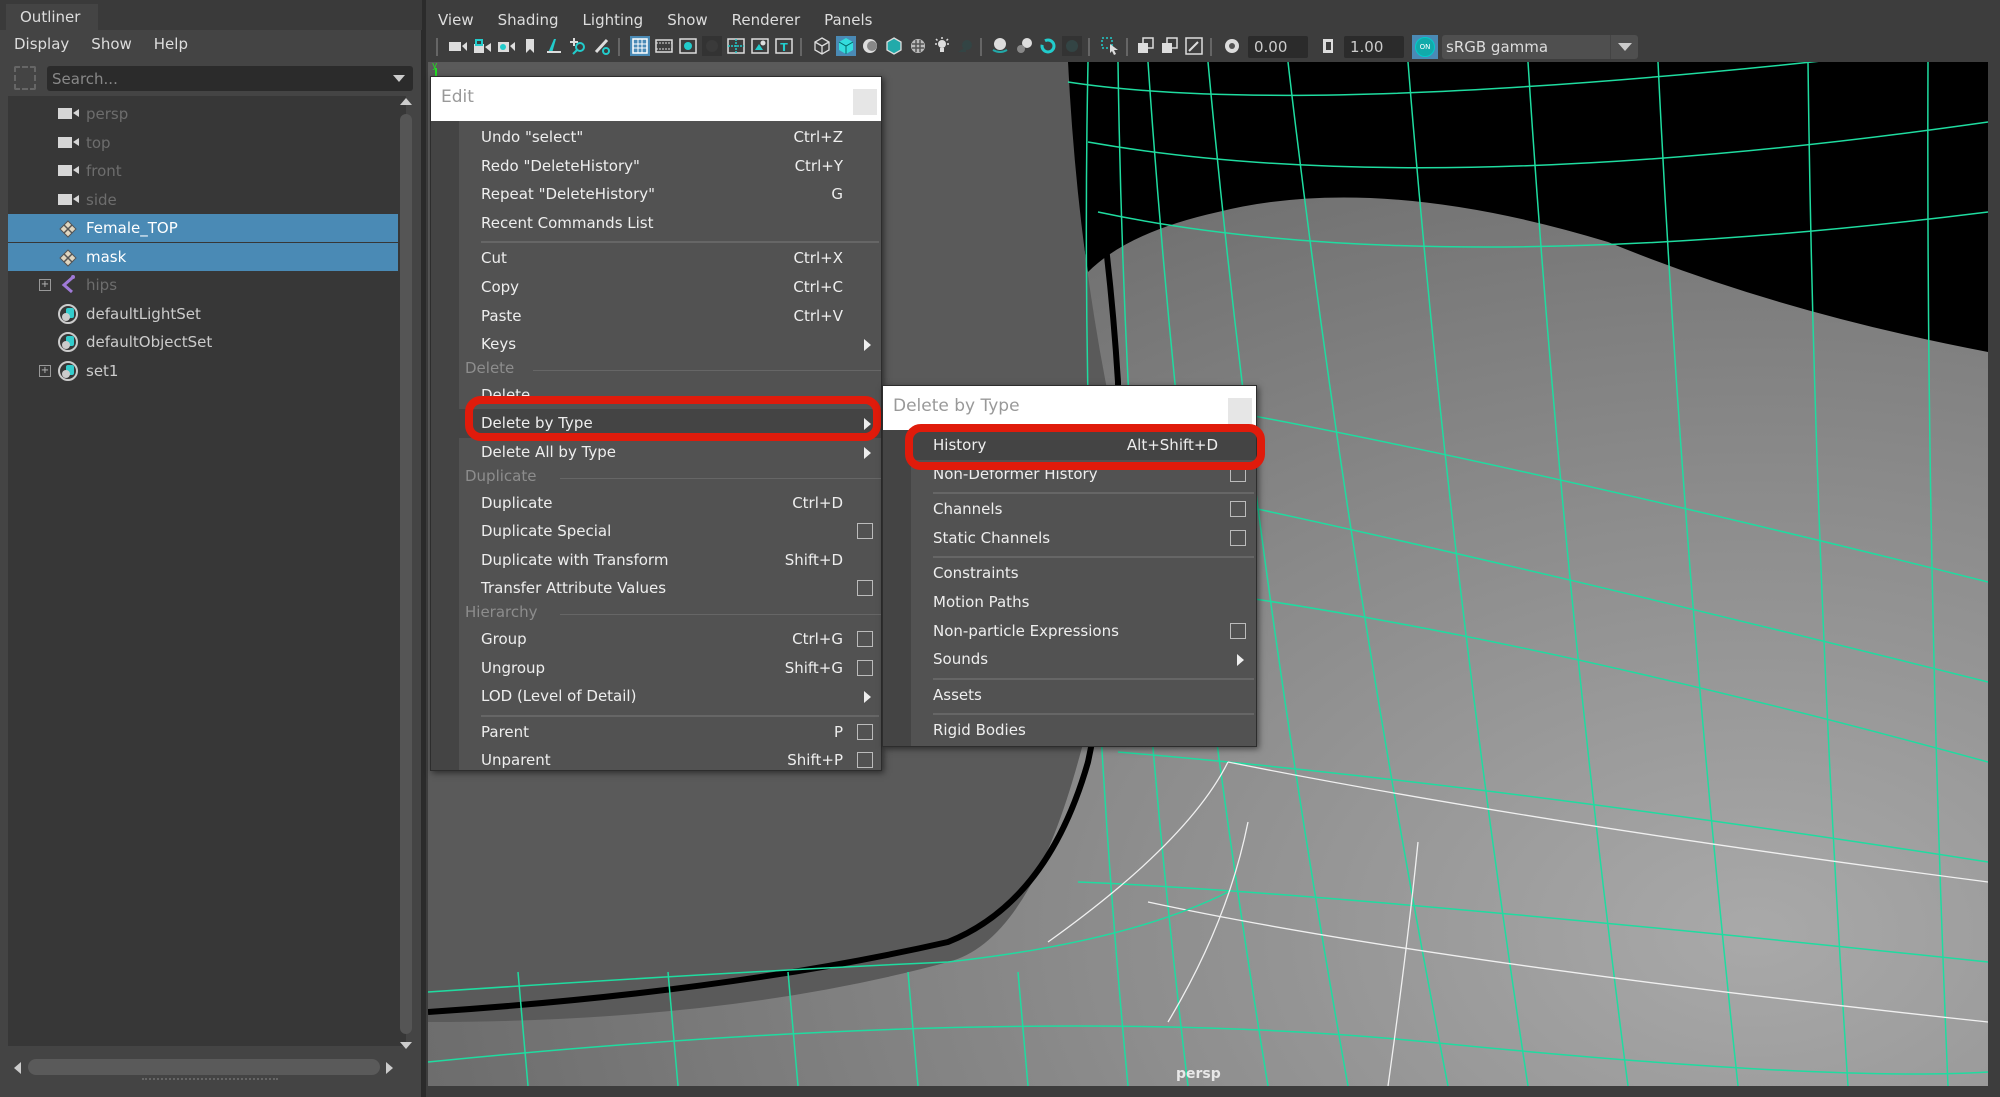 This screenshot has height=1097, width=2000. Describe the element at coordinates (203, 143) in the screenshot. I see `outliner-item: top` at that location.